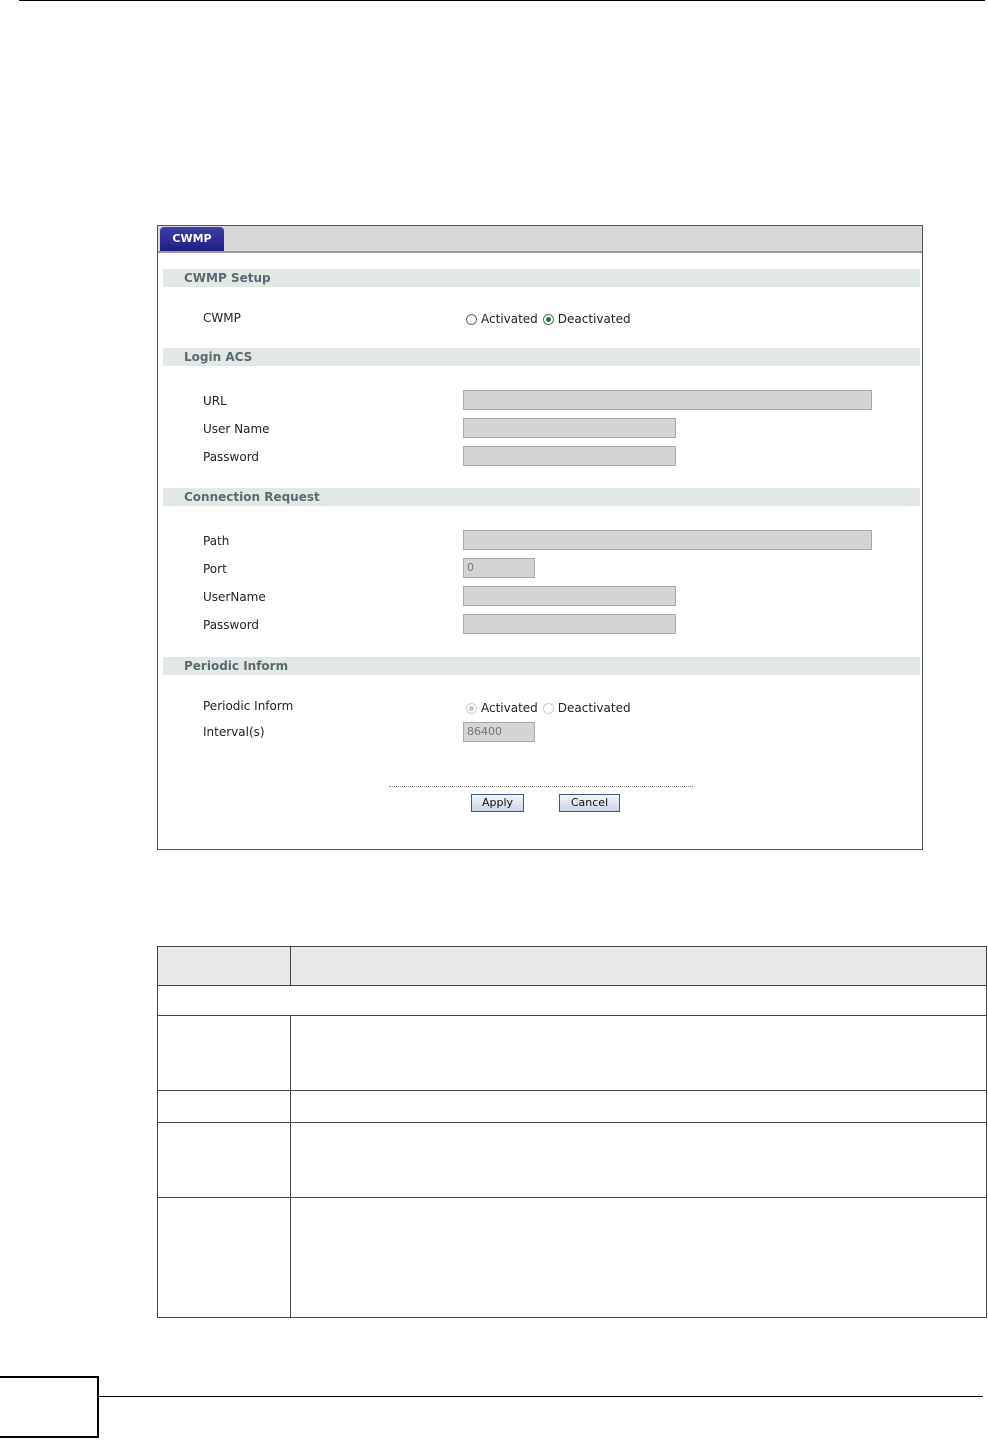 The image size is (988, 1440). Describe the element at coordinates (509, 319) in the screenshot. I see `cwmp-activated-label: Activated` at that location.